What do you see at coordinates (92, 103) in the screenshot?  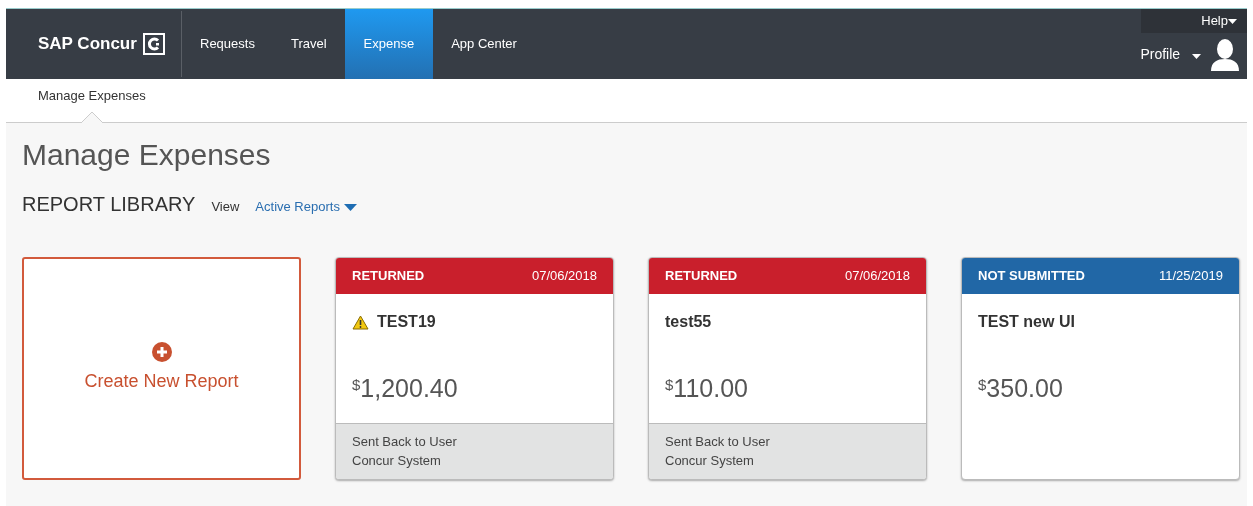 I see `subnav-tab: Manage Expenses` at bounding box center [92, 103].